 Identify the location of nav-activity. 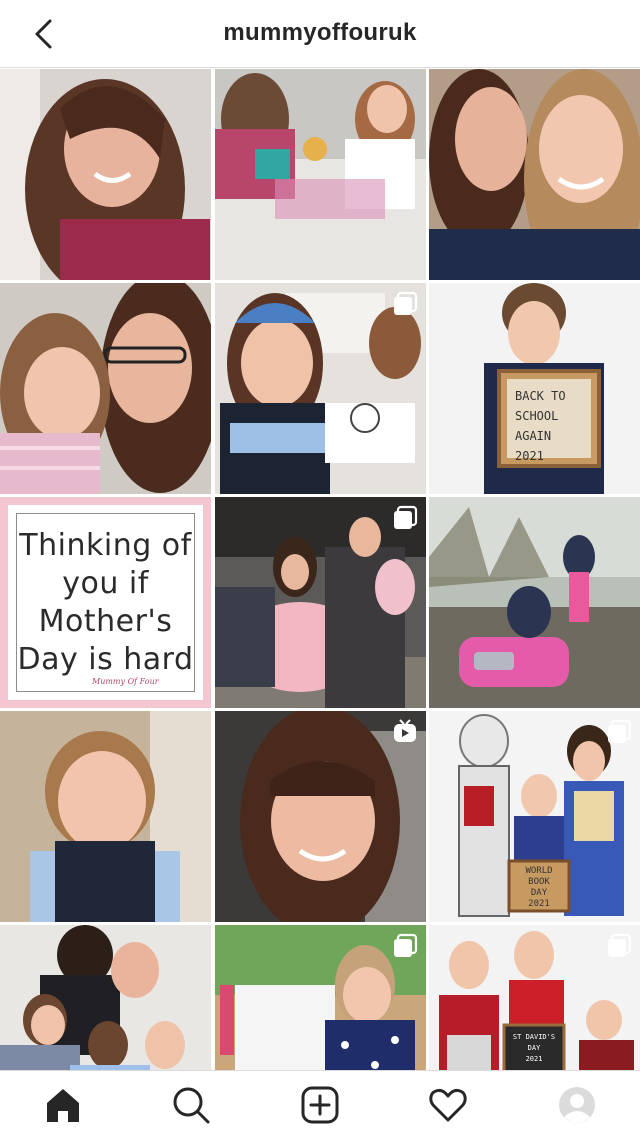
(448, 1105).